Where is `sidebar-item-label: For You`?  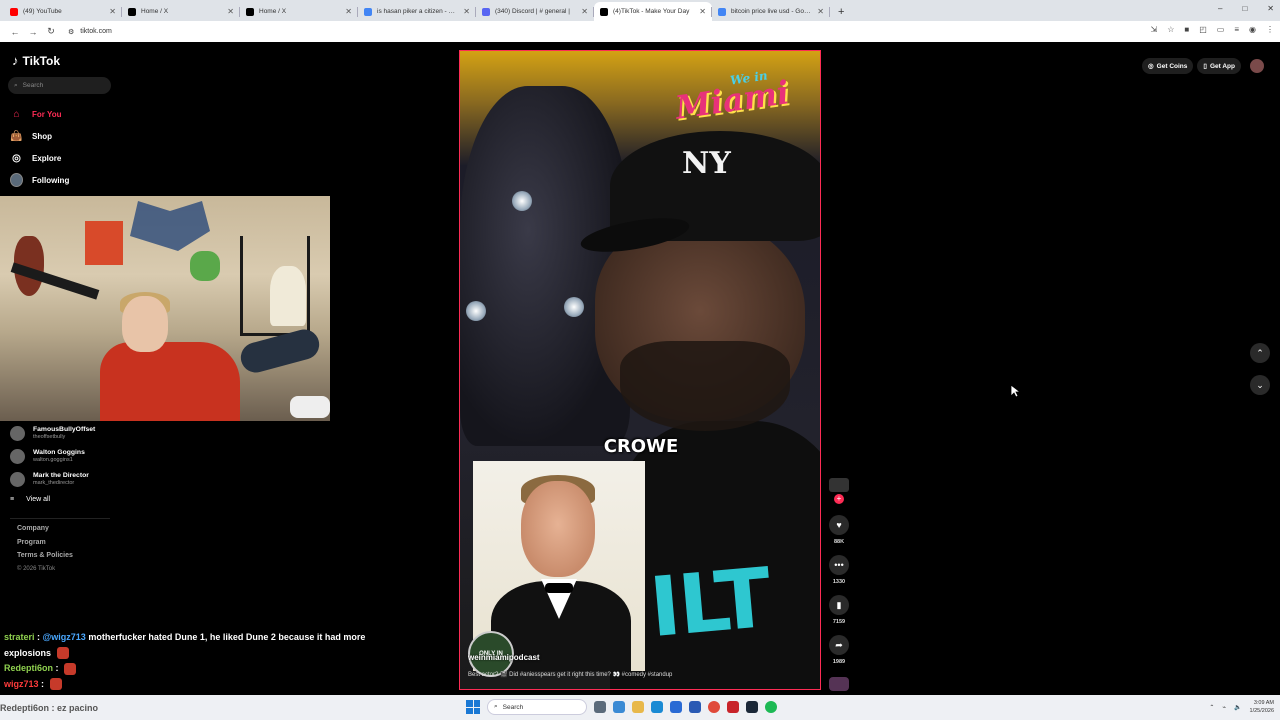
sidebar-item-label: For You is located at coordinates (47, 114).